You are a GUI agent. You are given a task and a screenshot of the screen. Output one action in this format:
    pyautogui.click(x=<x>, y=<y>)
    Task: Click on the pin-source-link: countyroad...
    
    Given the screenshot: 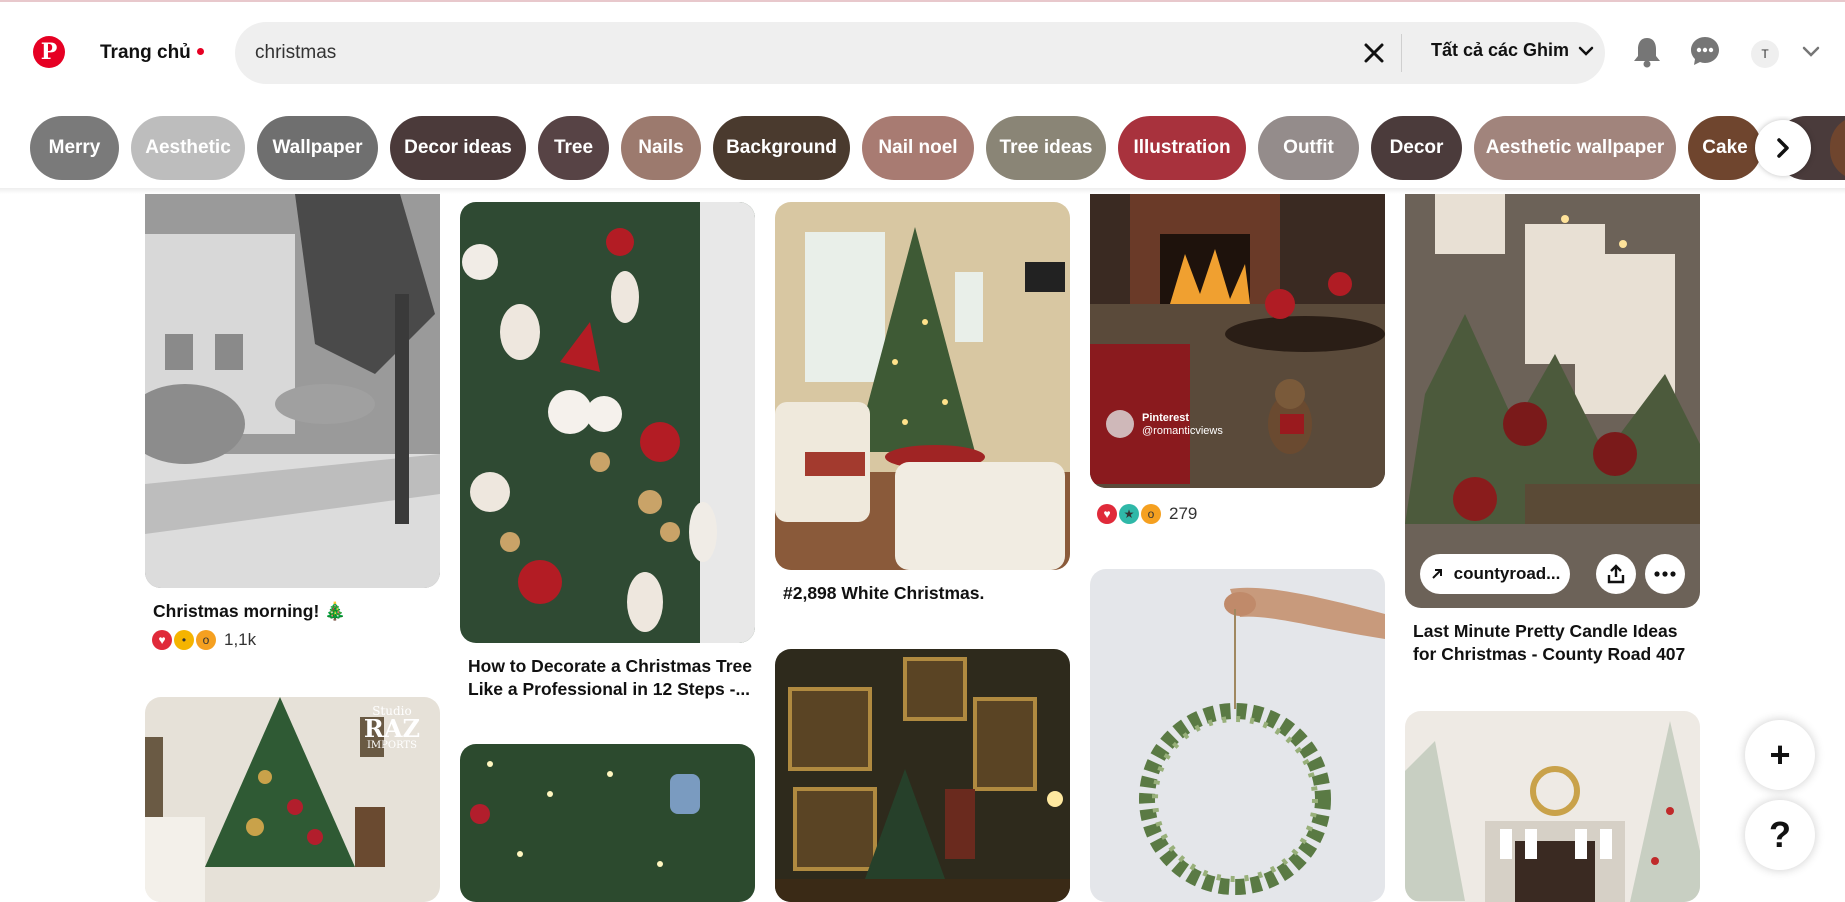 What is the action you would take?
    pyautogui.click(x=1495, y=574)
    